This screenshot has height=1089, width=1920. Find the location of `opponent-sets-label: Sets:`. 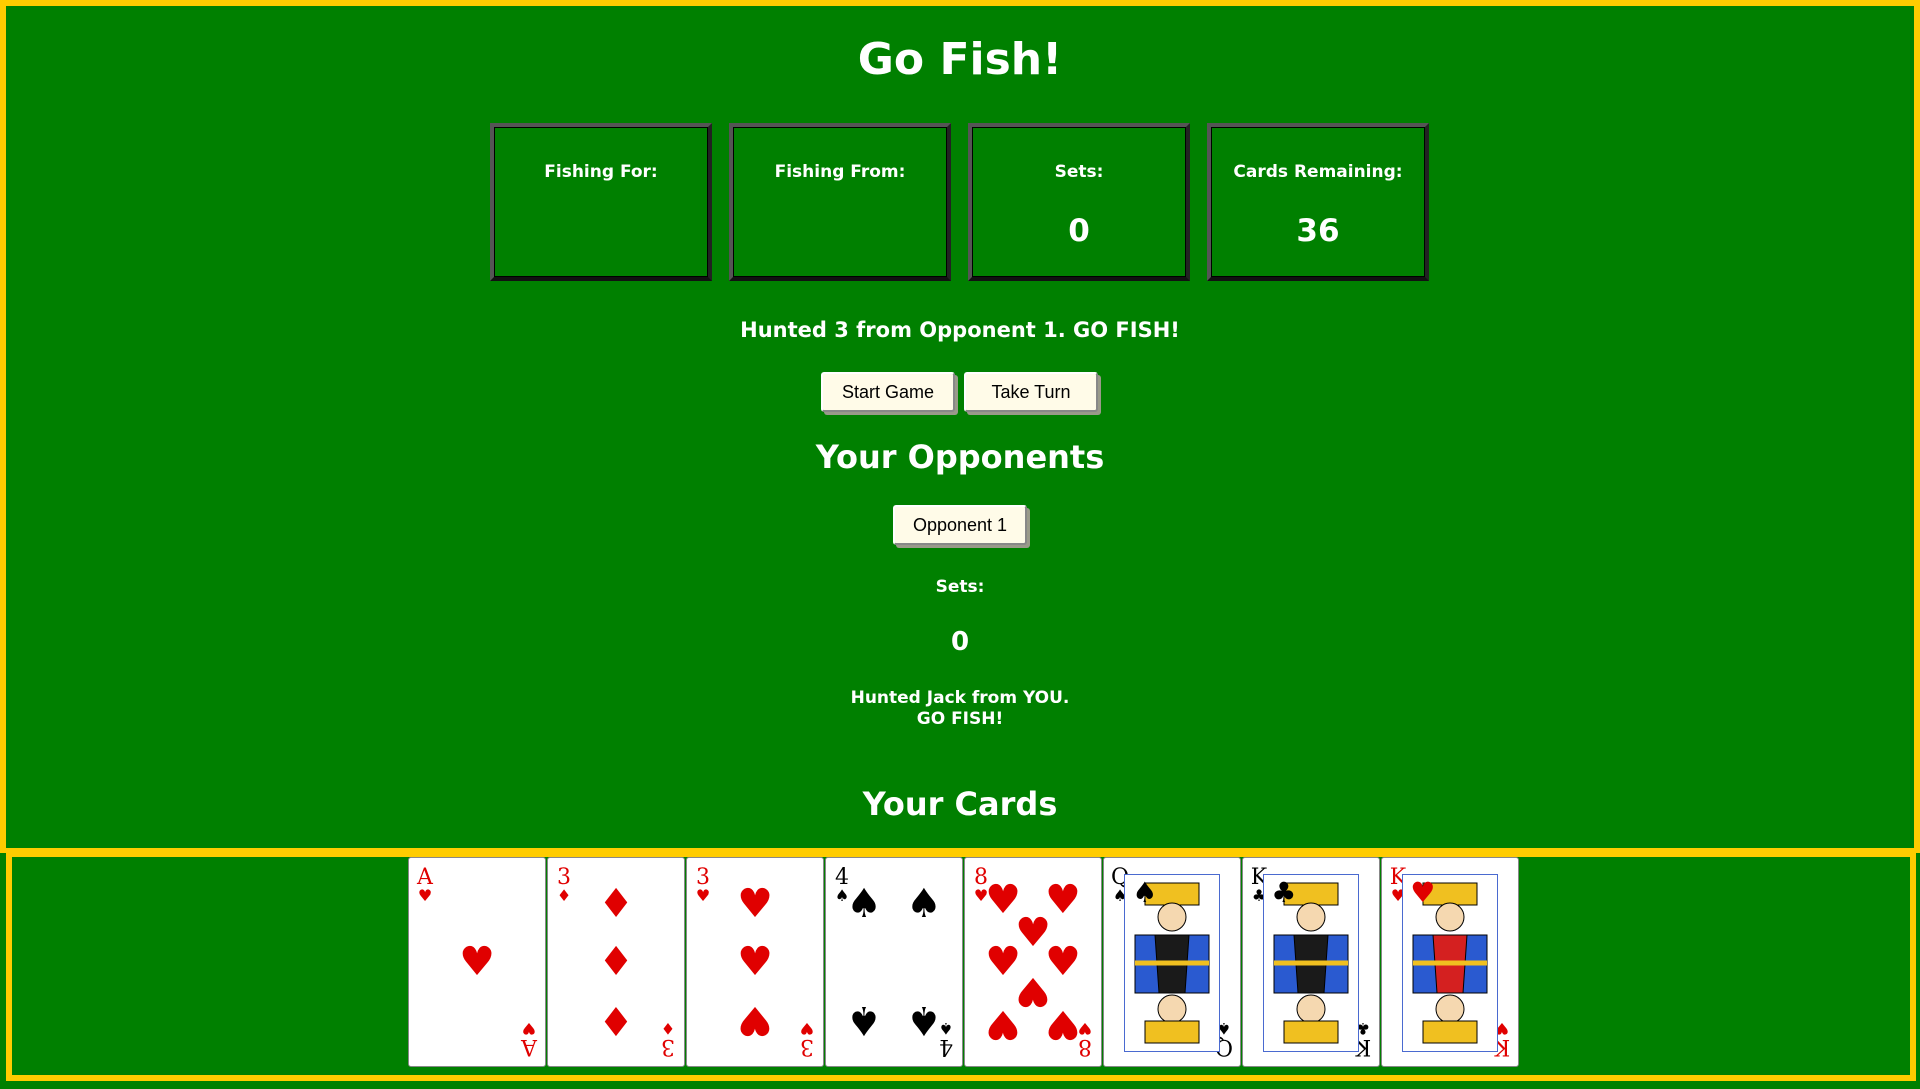

opponent-sets-label: Sets: is located at coordinates (960, 587).